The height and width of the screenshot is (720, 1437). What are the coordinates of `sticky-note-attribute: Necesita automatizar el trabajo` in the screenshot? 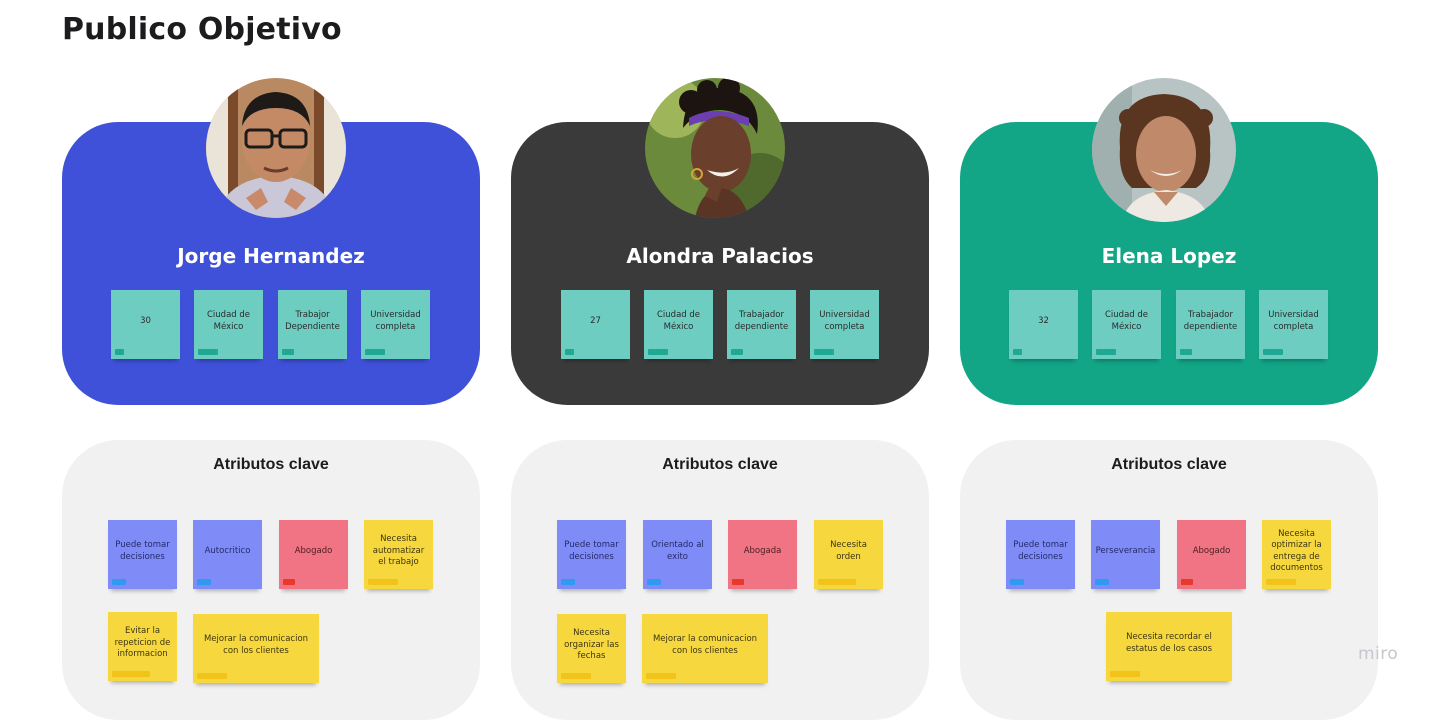 It's located at (398, 554).